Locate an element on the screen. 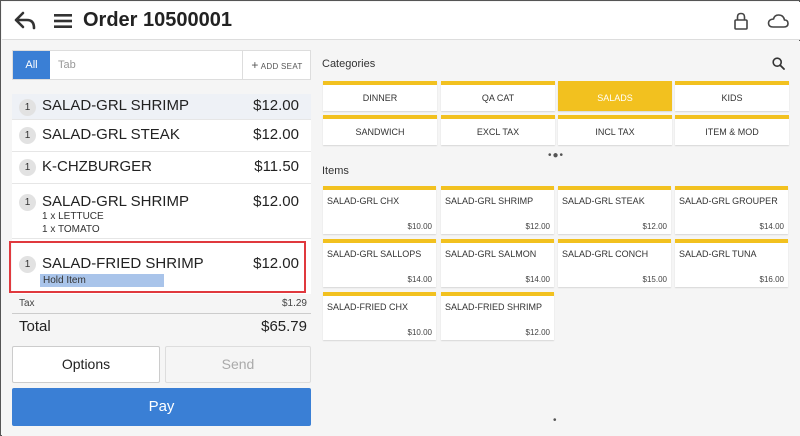  back-arrow-icon is located at coordinates (25, 21).